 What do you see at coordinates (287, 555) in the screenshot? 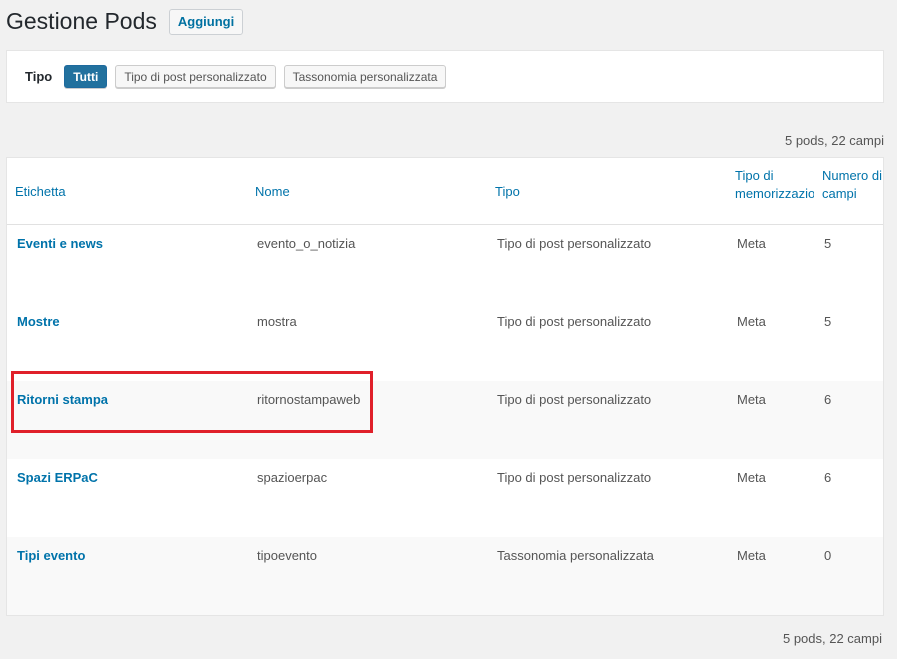
I see `row-name: tipoevento` at bounding box center [287, 555].